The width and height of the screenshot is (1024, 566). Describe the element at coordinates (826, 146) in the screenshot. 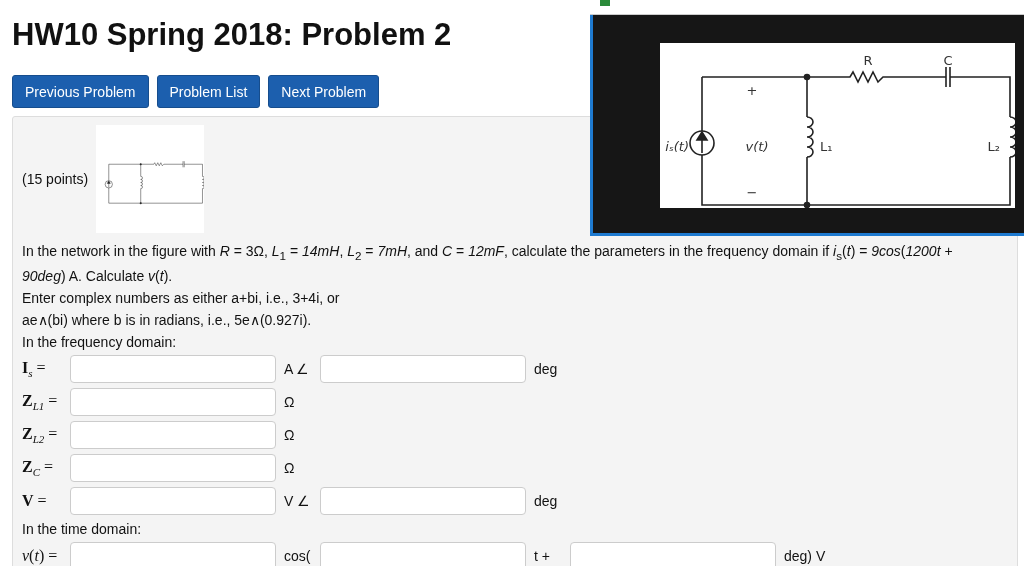

I see `circuit-label: L₁` at that location.